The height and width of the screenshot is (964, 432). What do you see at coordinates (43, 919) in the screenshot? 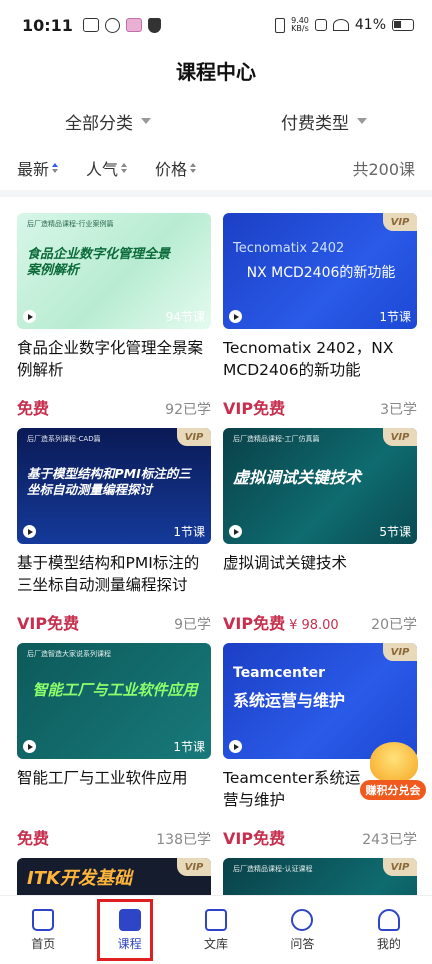
I see `home-icon` at bounding box center [43, 919].